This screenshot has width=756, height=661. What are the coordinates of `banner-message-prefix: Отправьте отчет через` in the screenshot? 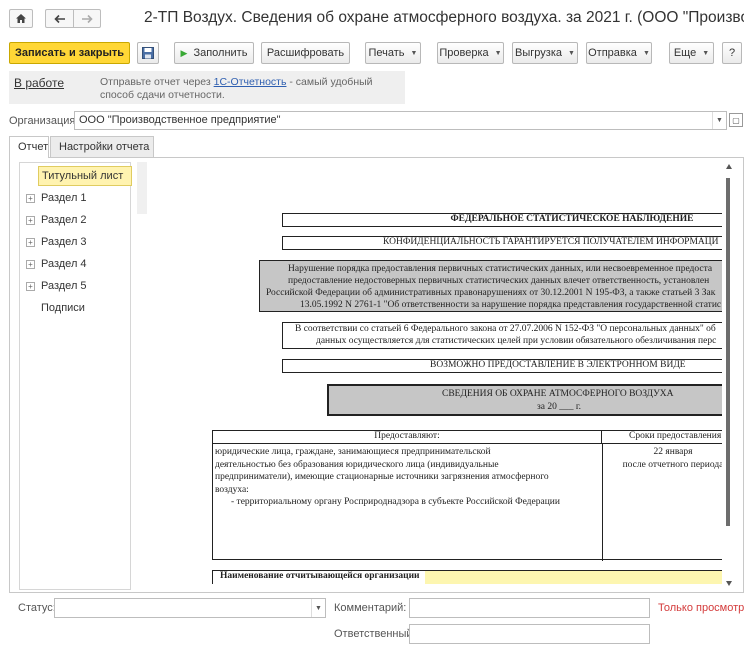 It's located at (157, 82).